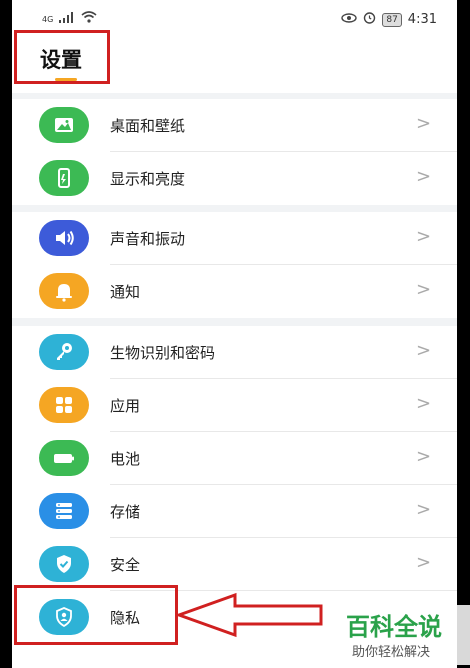 This screenshot has width=470, height=668. I want to click on shield-check-icon, so click(64, 564).